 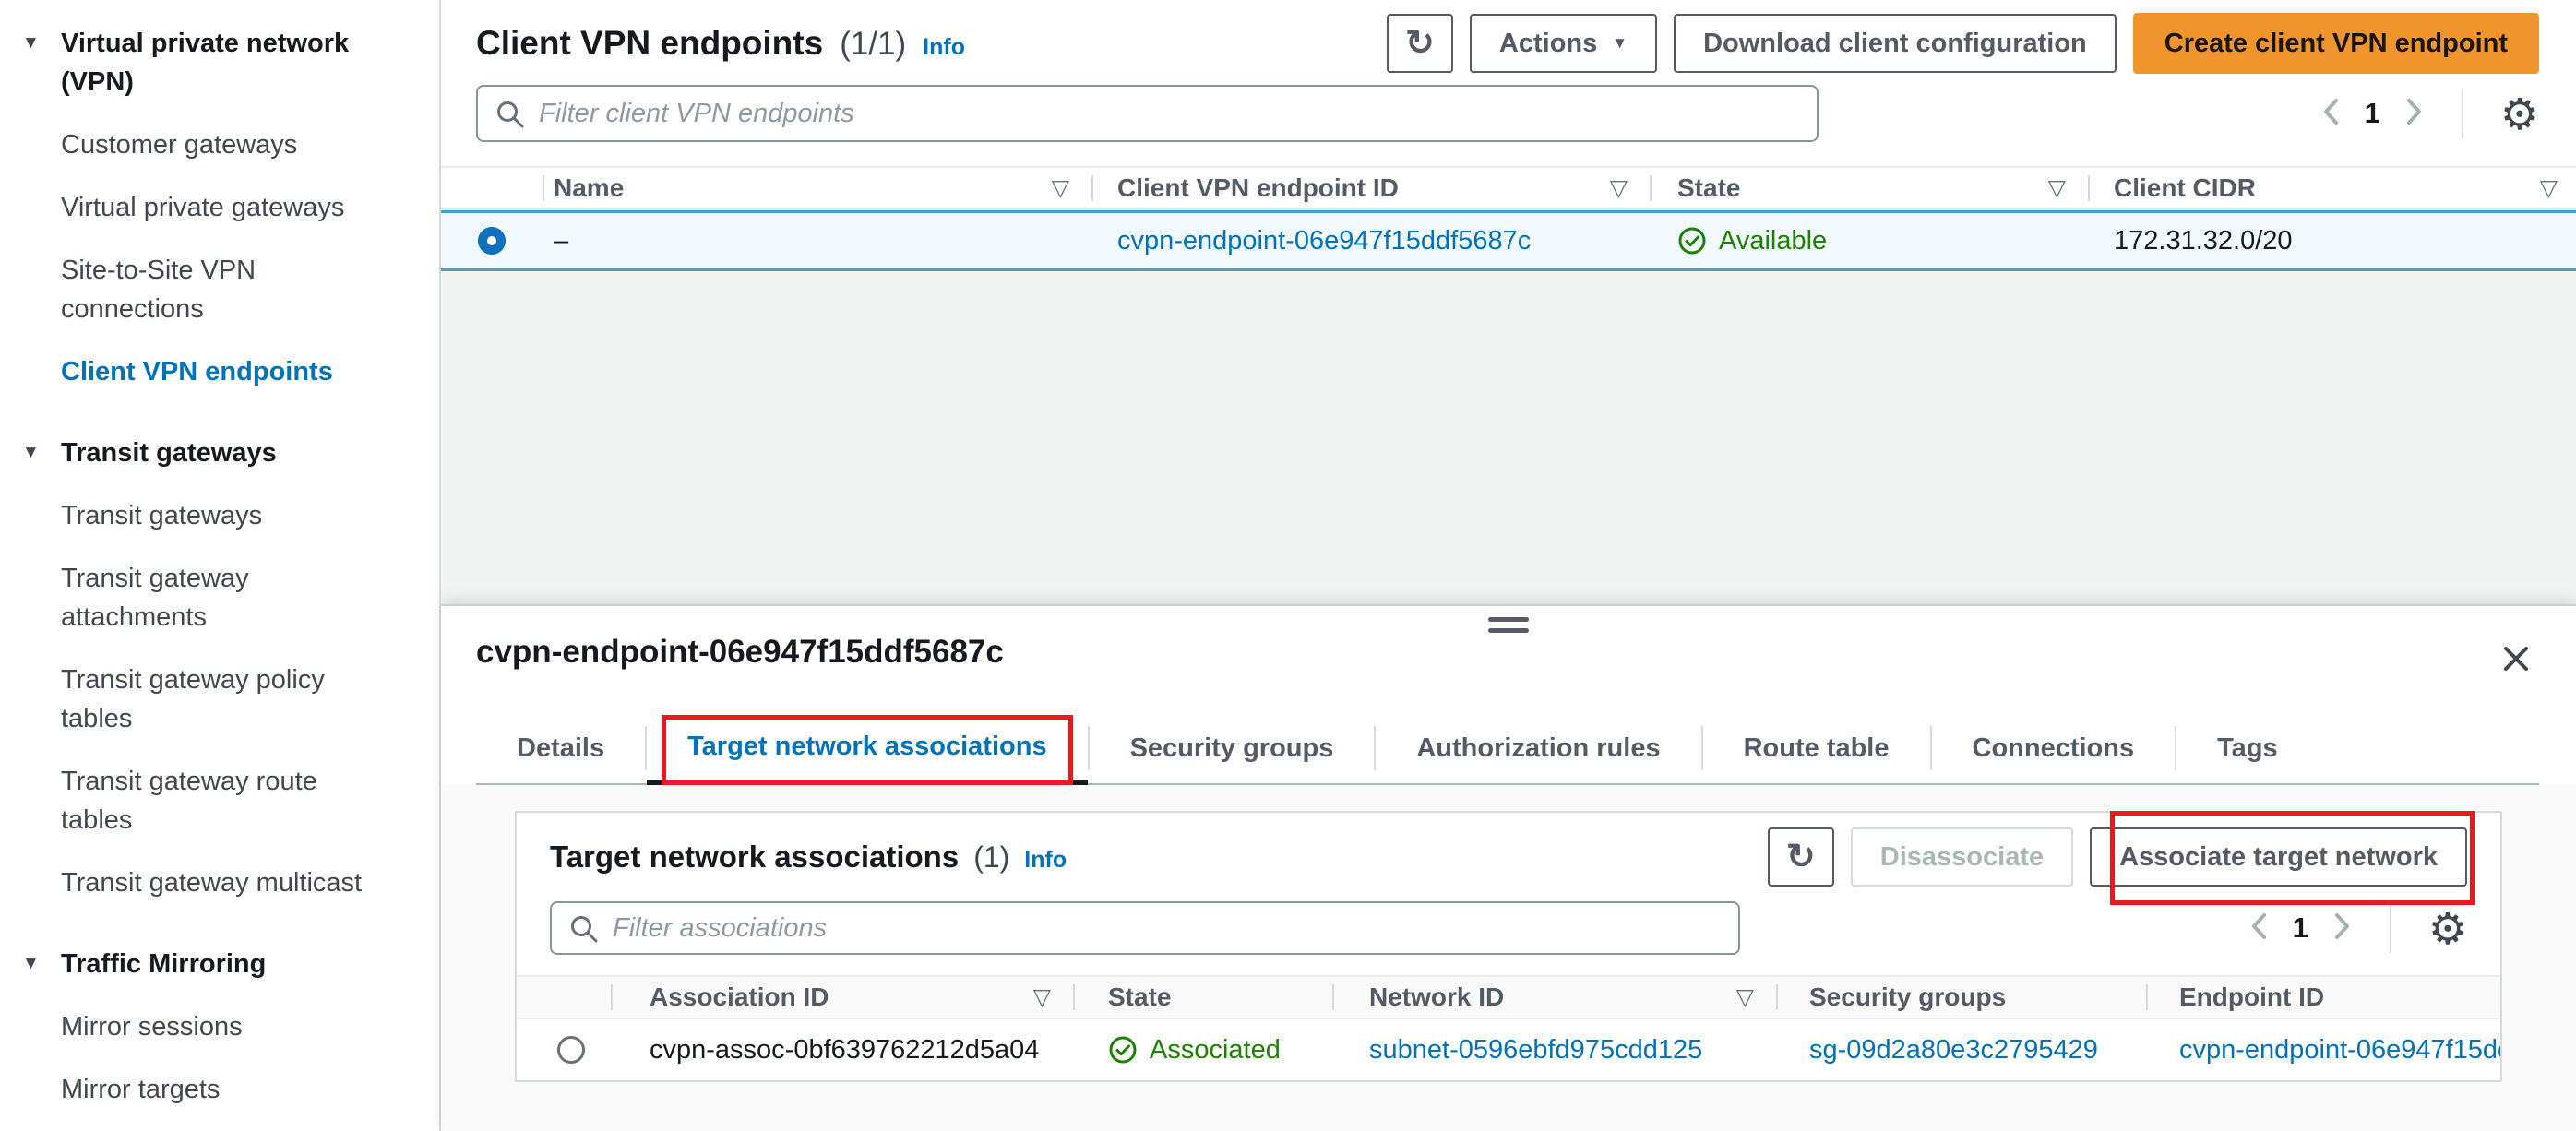 What do you see at coordinates (1147, 114) in the screenshot?
I see `endpoints-filter-input` at bounding box center [1147, 114].